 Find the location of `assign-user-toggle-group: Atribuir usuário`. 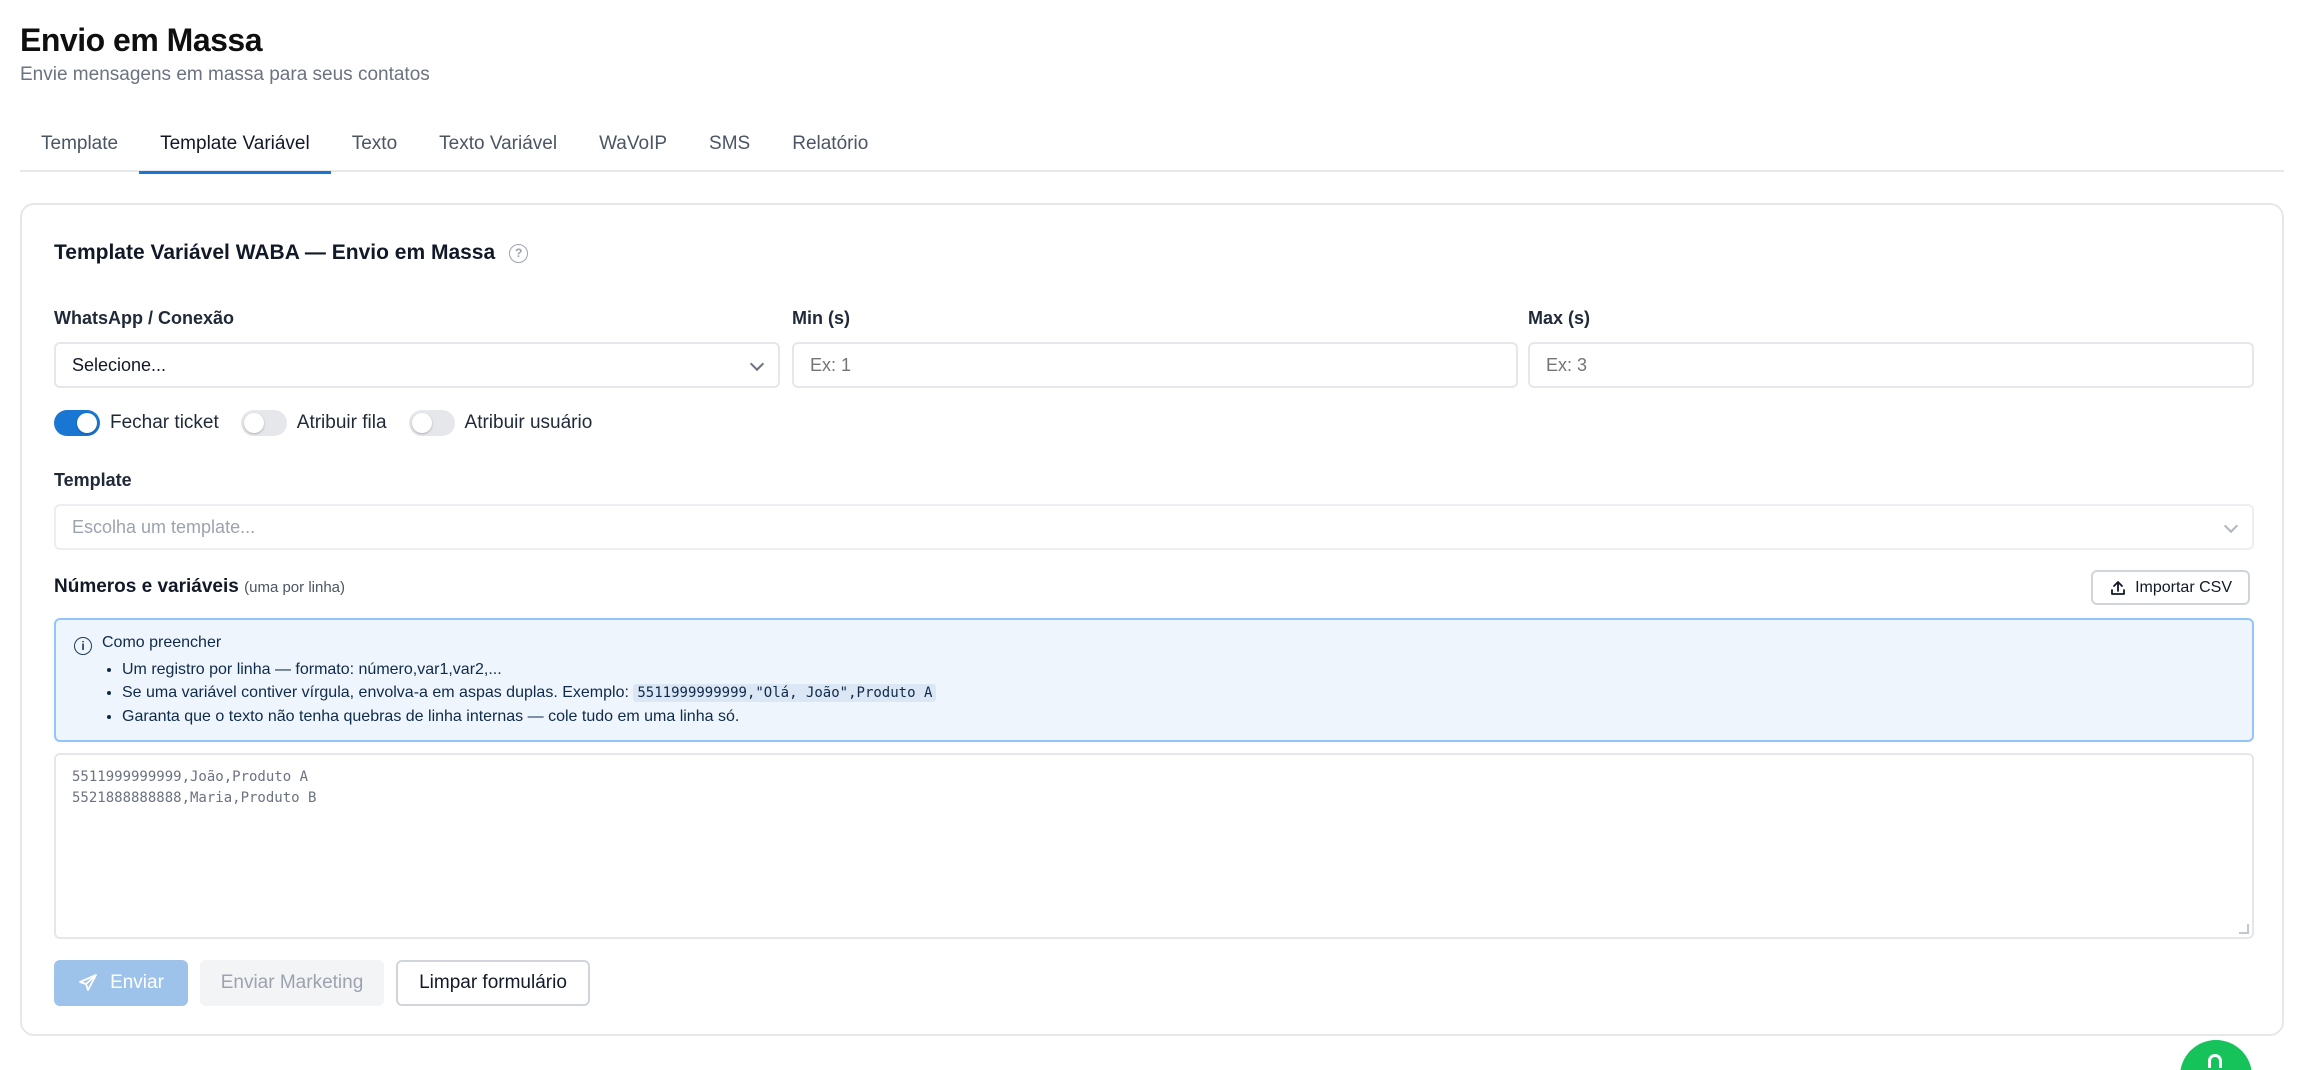

assign-user-toggle-group: Atribuir usuário is located at coordinates (500, 423).